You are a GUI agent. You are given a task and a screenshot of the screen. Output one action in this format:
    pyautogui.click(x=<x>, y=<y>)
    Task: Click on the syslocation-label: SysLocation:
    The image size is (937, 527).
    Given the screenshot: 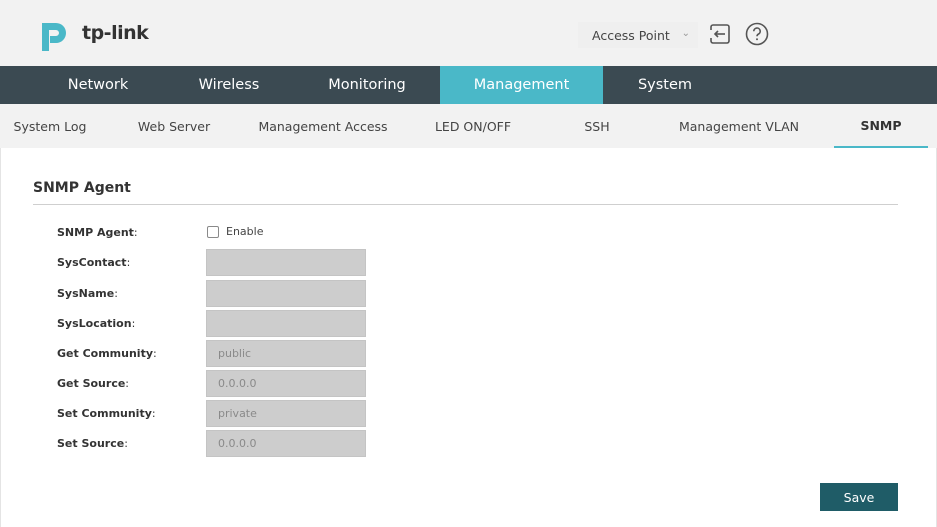 What is the action you would take?
    pyautogui.click(x=96, y=323)
    